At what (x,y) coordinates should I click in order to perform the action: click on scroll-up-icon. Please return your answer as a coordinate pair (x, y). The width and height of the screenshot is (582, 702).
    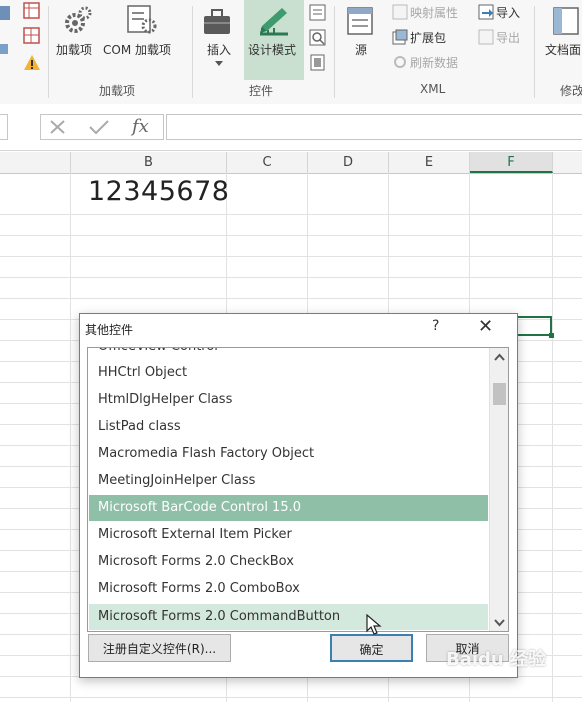
    Looking at the image, I should click on (499, 357).